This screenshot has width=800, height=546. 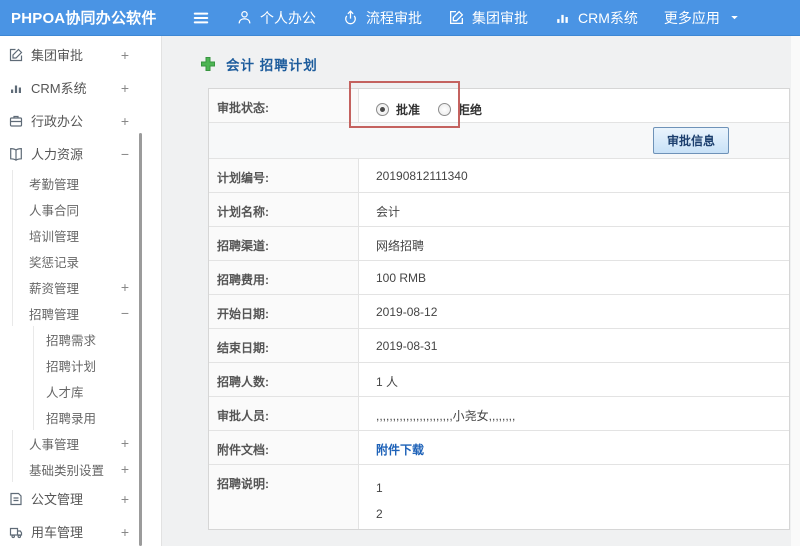 I want to click on table-row: 招聘费用: 100 RMB, so click(x=499, y=278).